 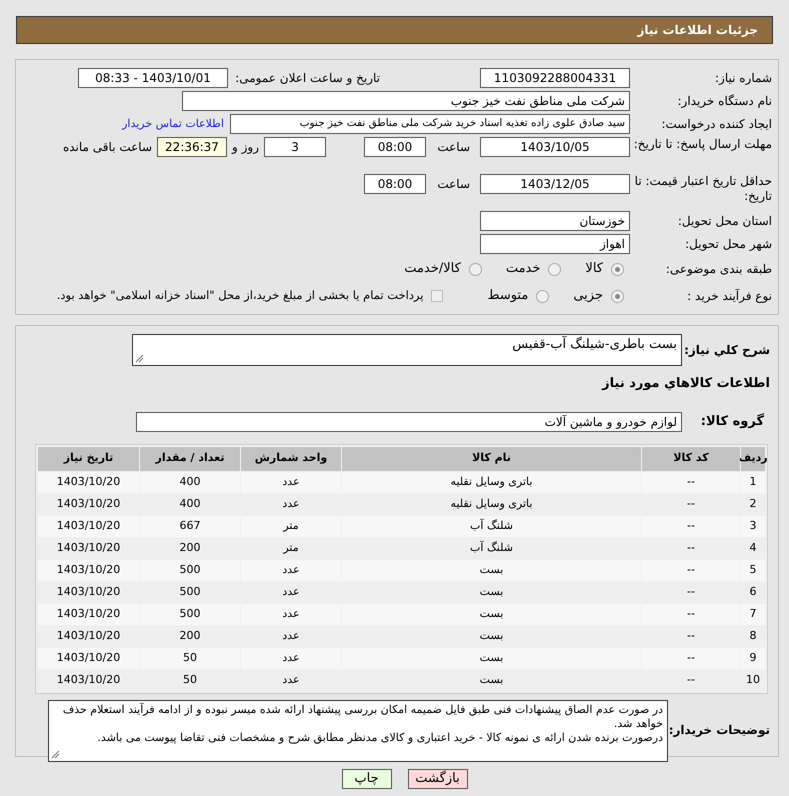 I want to click on table-cell: 3, so click(x=753, y=526).